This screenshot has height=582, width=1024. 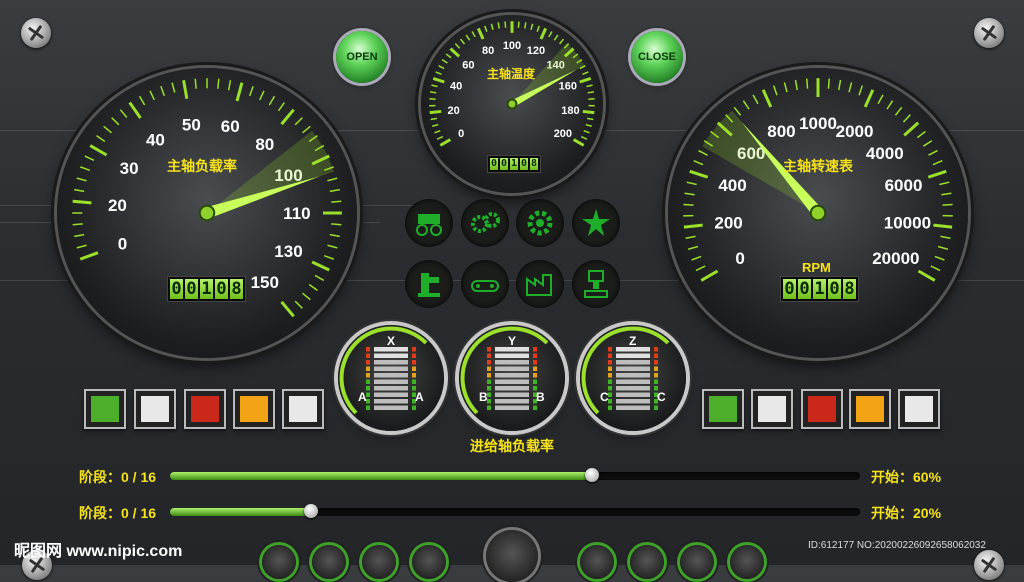 What do you see at coordinates (819, 289) in the screenshot?
I see `speed-gauge-counter: 0 0 1 0 8` at bounding box center [819, 289].